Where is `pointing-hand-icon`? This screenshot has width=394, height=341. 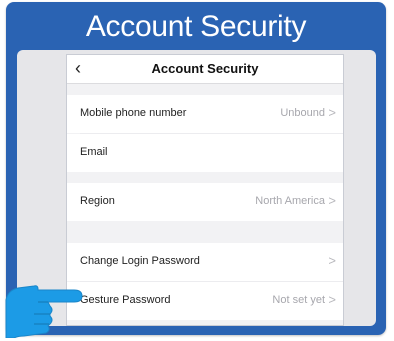 pointing-hand-icon is located at coordinates (44, 311).